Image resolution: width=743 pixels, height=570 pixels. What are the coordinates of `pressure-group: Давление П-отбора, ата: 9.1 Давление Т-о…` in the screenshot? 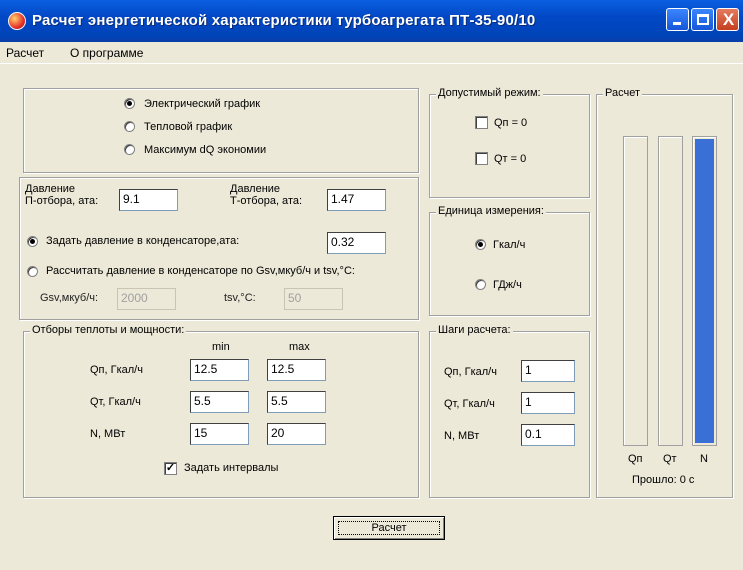 It's located at (219, 248).